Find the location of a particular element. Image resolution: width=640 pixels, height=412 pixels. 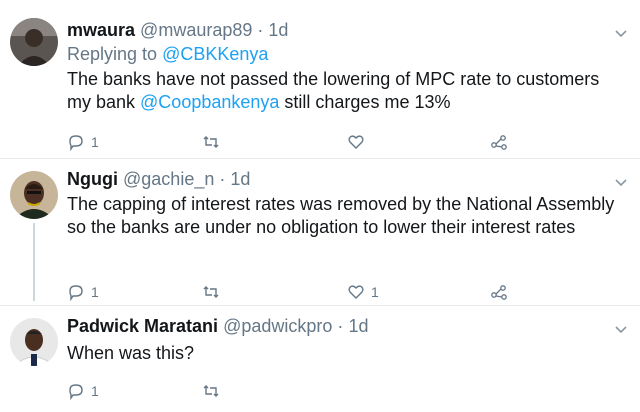

user-handle: @mwaurap89 is located at coordinates (196, 30).